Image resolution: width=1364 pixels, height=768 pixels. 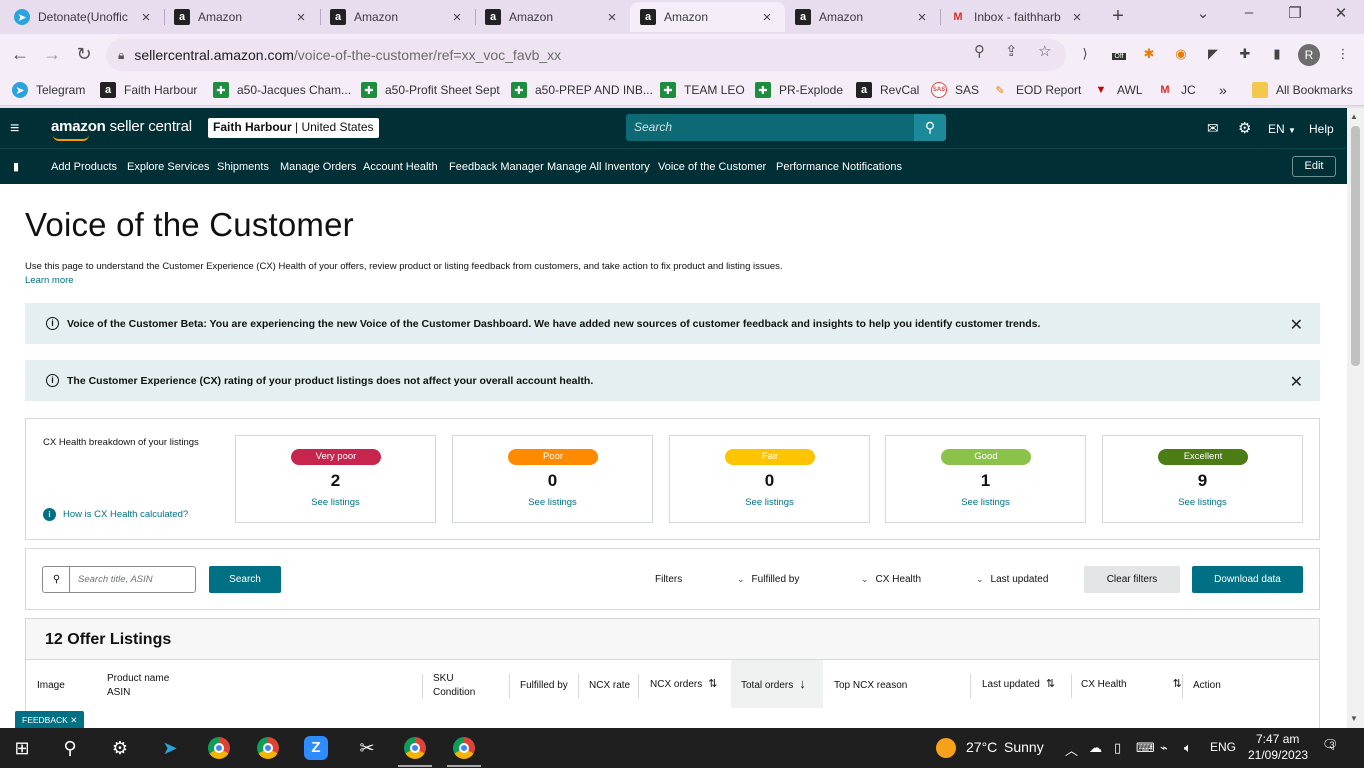 What do you see at coordinates (1011, 51) in the screenshot?
I see `share-icon: ⇪` at bounding box center [1011, 51].